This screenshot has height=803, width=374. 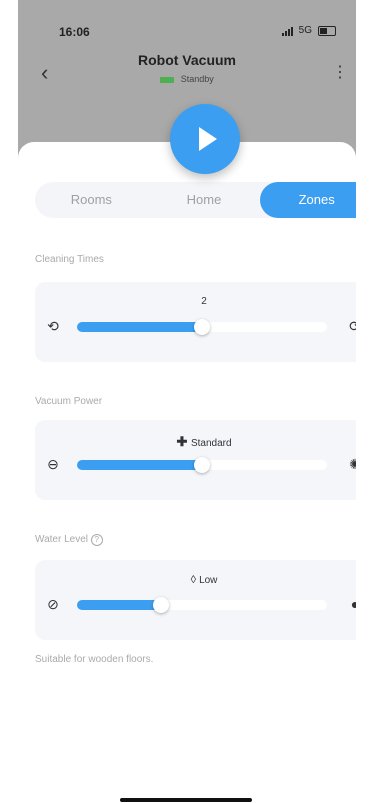 What do you see at coordinates (204, 200) in the screenshot?
I see `tab-home: Home` at bounding box center [204, 200].